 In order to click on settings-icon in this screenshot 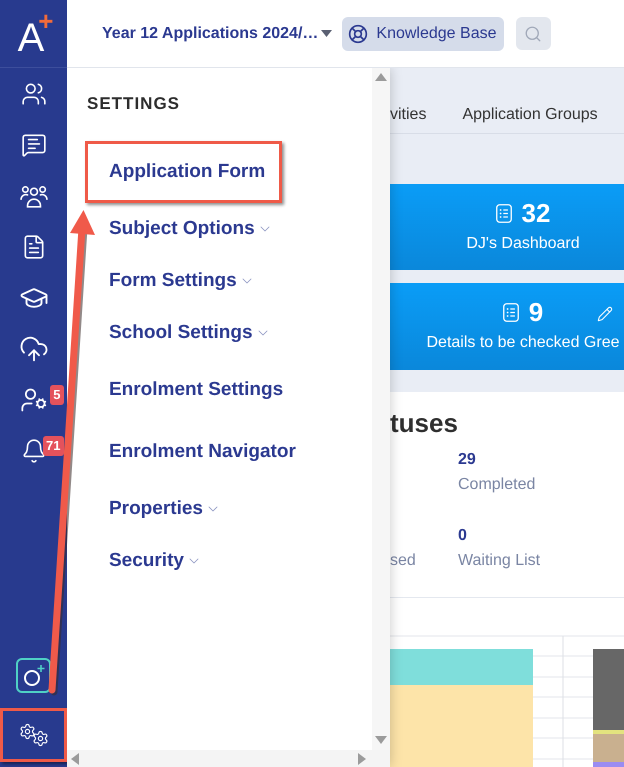, I will do `click(33, 735)`.